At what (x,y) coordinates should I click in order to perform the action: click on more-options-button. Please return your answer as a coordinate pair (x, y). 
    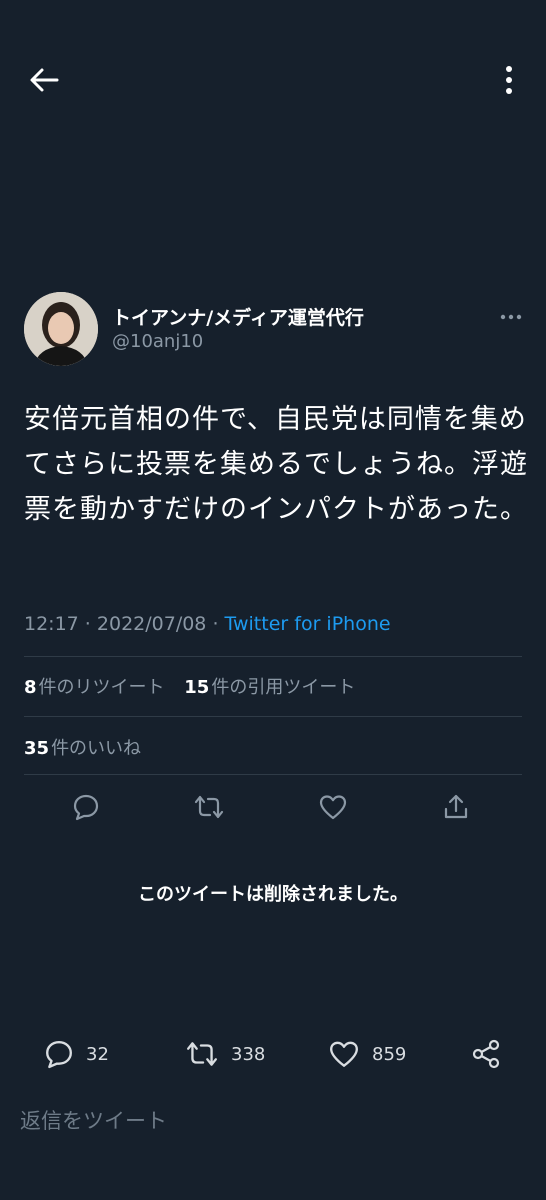
    Looking at the image, I should click on (509, 80).